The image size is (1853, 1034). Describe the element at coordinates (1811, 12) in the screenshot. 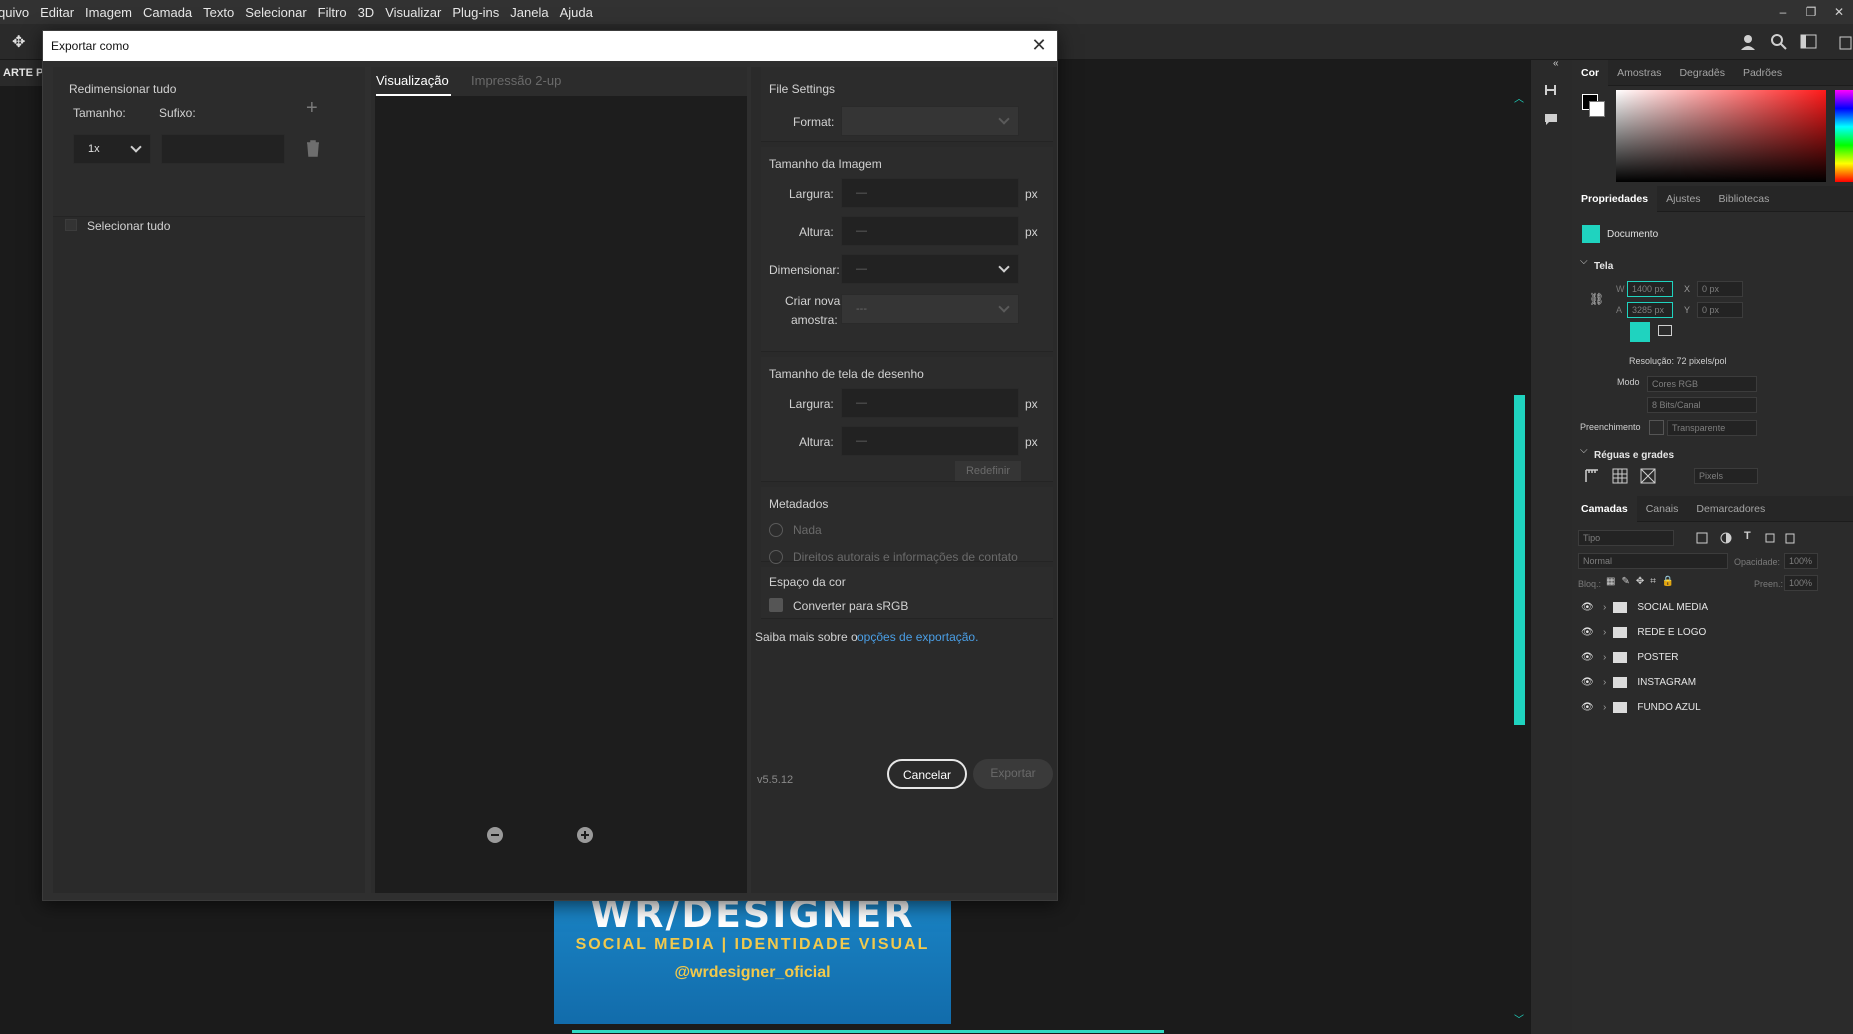

I see `restore-button: ❐` at that location.